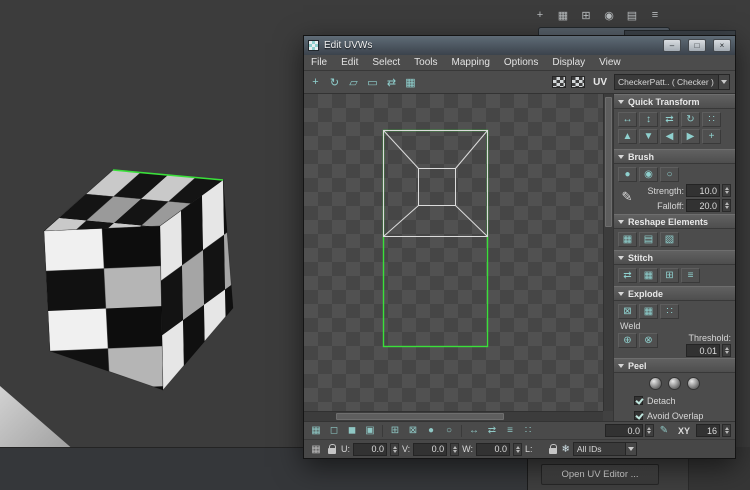 This screenshot has width=750, height=490. What do you see at coordinates (391, 82) in the screenshot?
I see `mirror-tool-icon: ⇄` at bounding box center [391, 82].